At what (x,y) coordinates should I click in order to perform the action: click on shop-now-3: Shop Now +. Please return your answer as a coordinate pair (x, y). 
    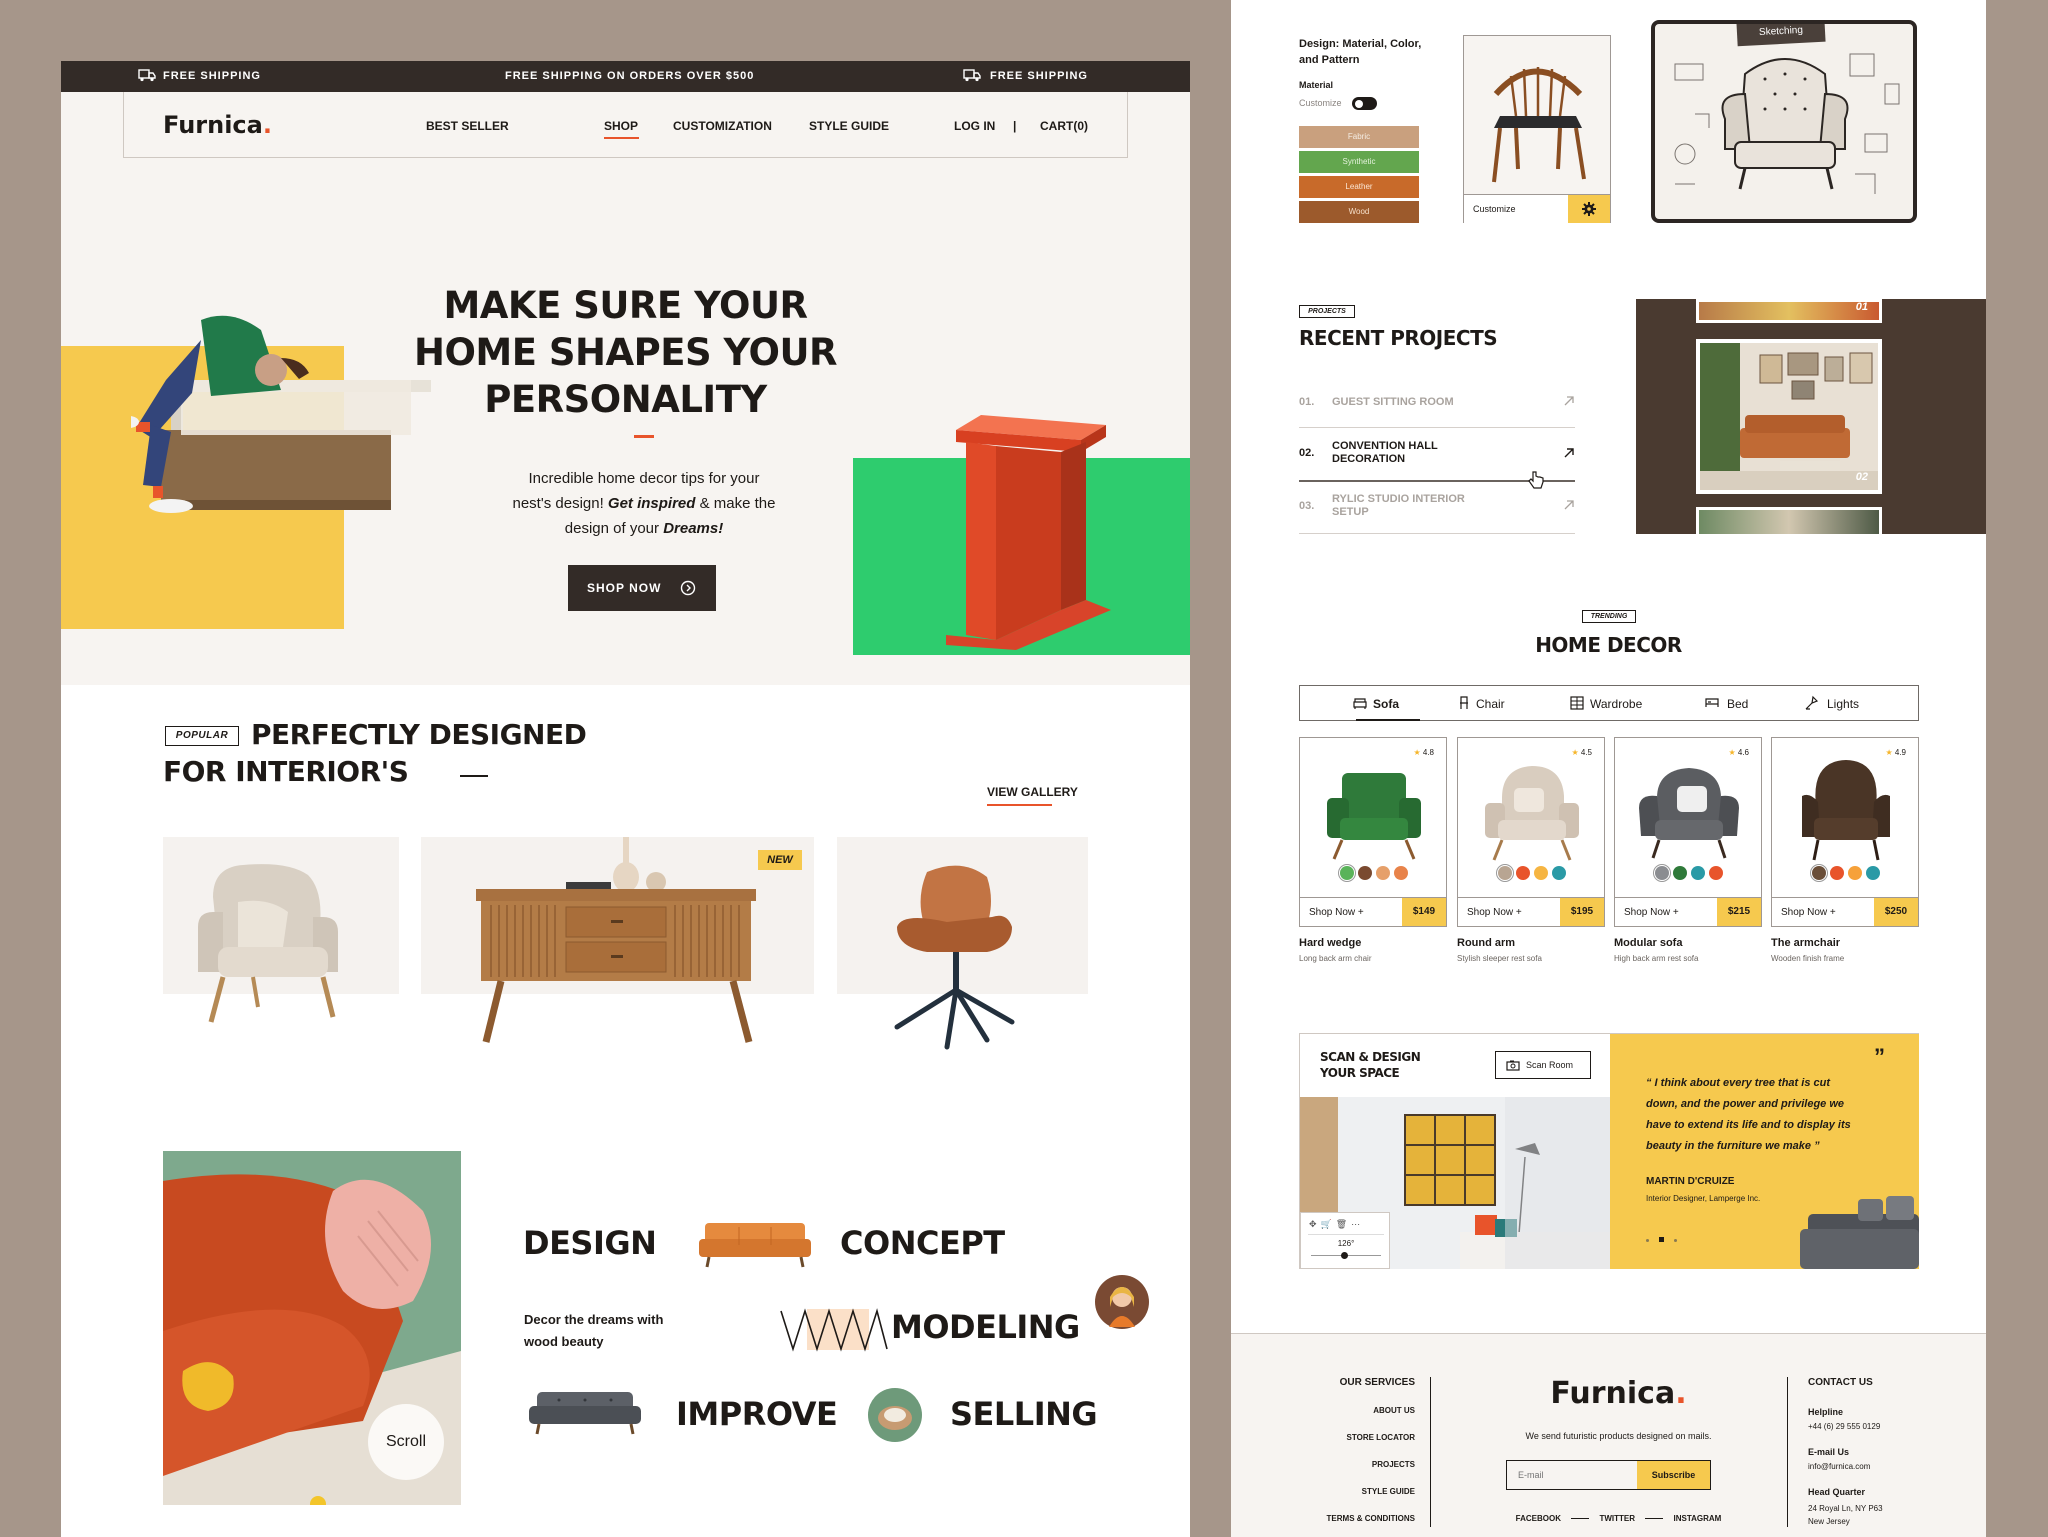
    Looking at the image, I should click on (1651, 912).